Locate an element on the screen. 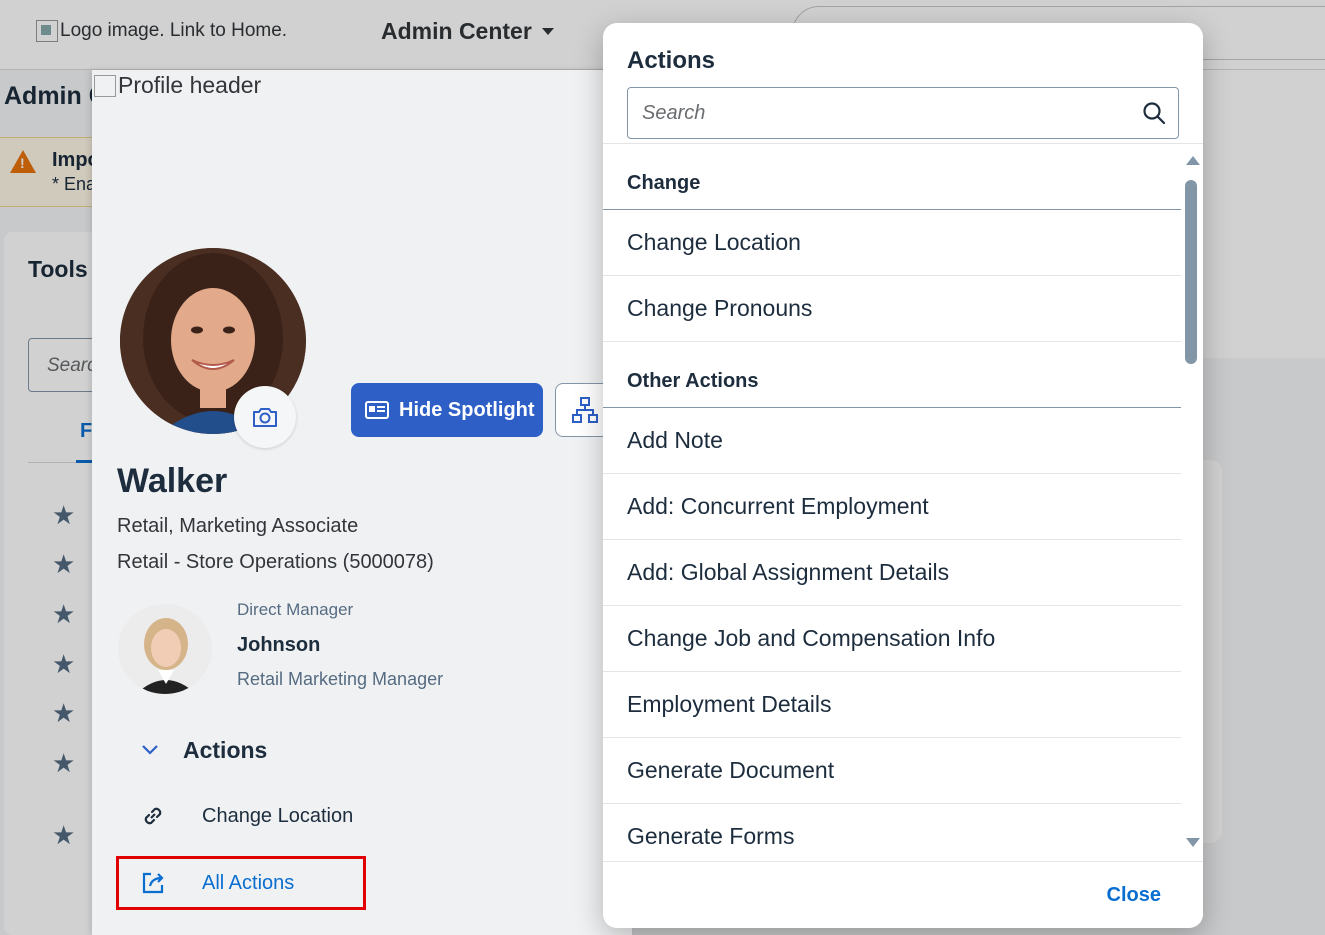  list-item-label: Generate Document is located at coordinates (731, 770).